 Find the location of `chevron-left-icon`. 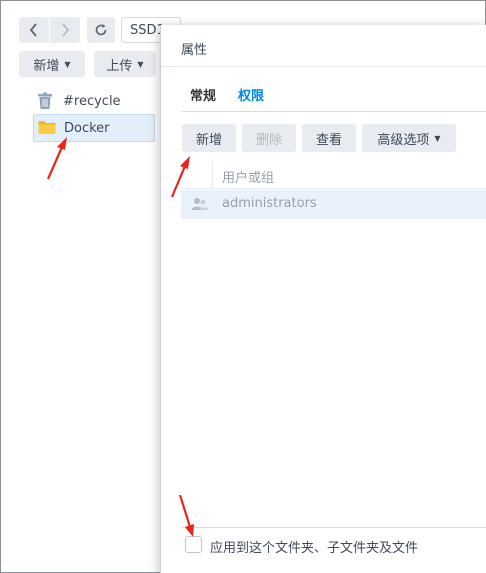

chevron-left-icon is located at coordinates (33, 30).